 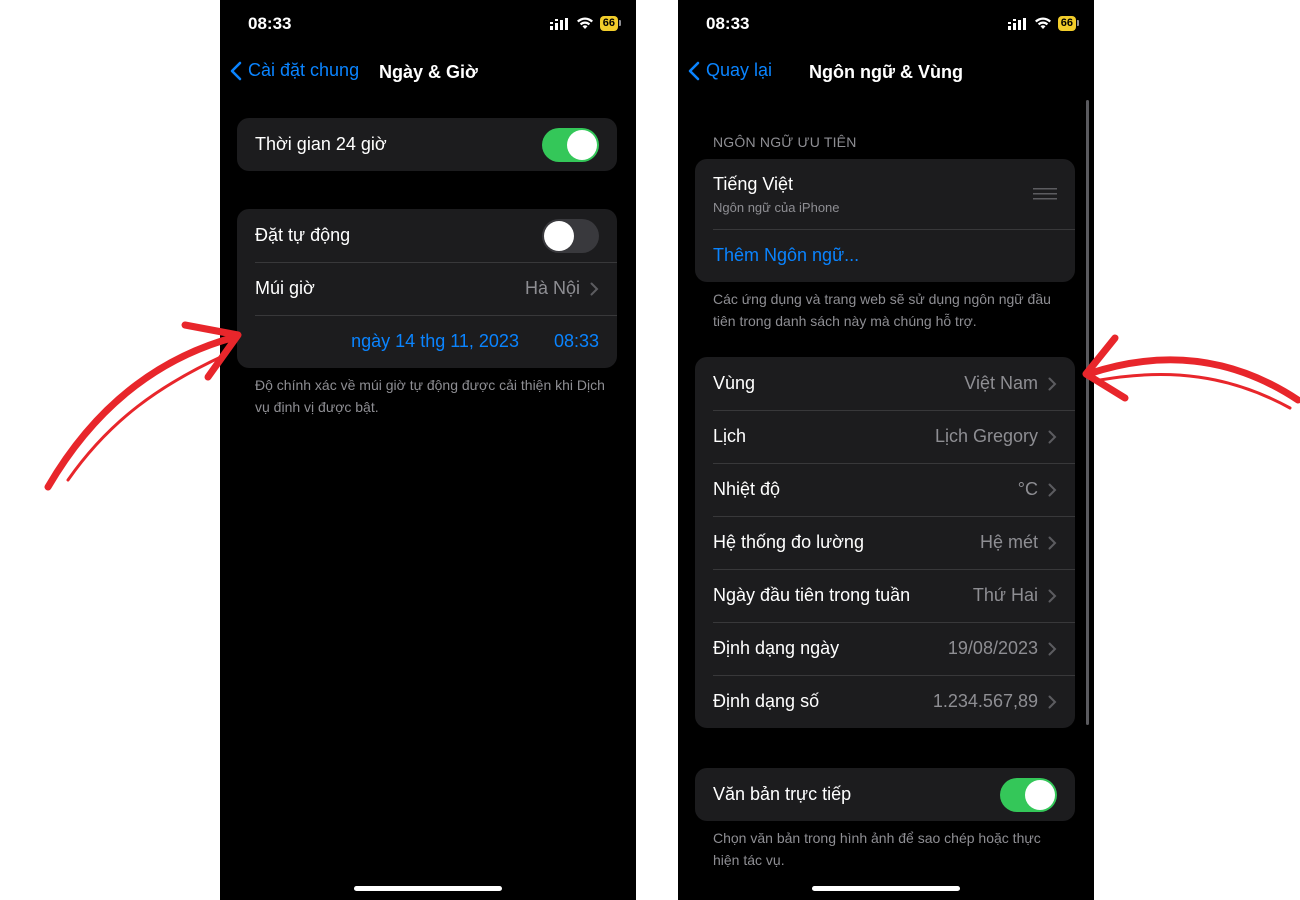 What do you see at coordinates (985, 701) in the screenshot?
I see `region-row-value: 1.234.567,89` at bounding box center [985, 701].